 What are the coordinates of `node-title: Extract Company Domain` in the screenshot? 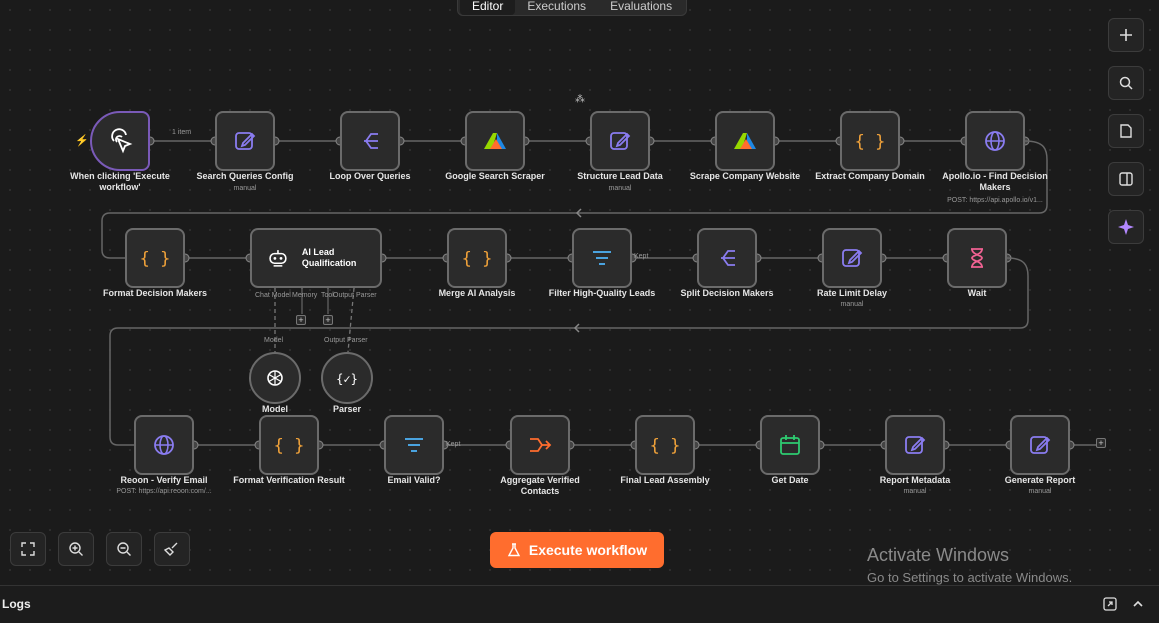 It's located at (870, 176).